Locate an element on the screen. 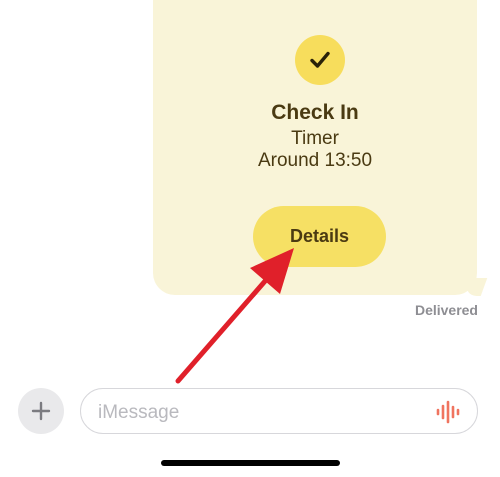  check-in-time: Around 13:50 is located at coordinates (315, 160).